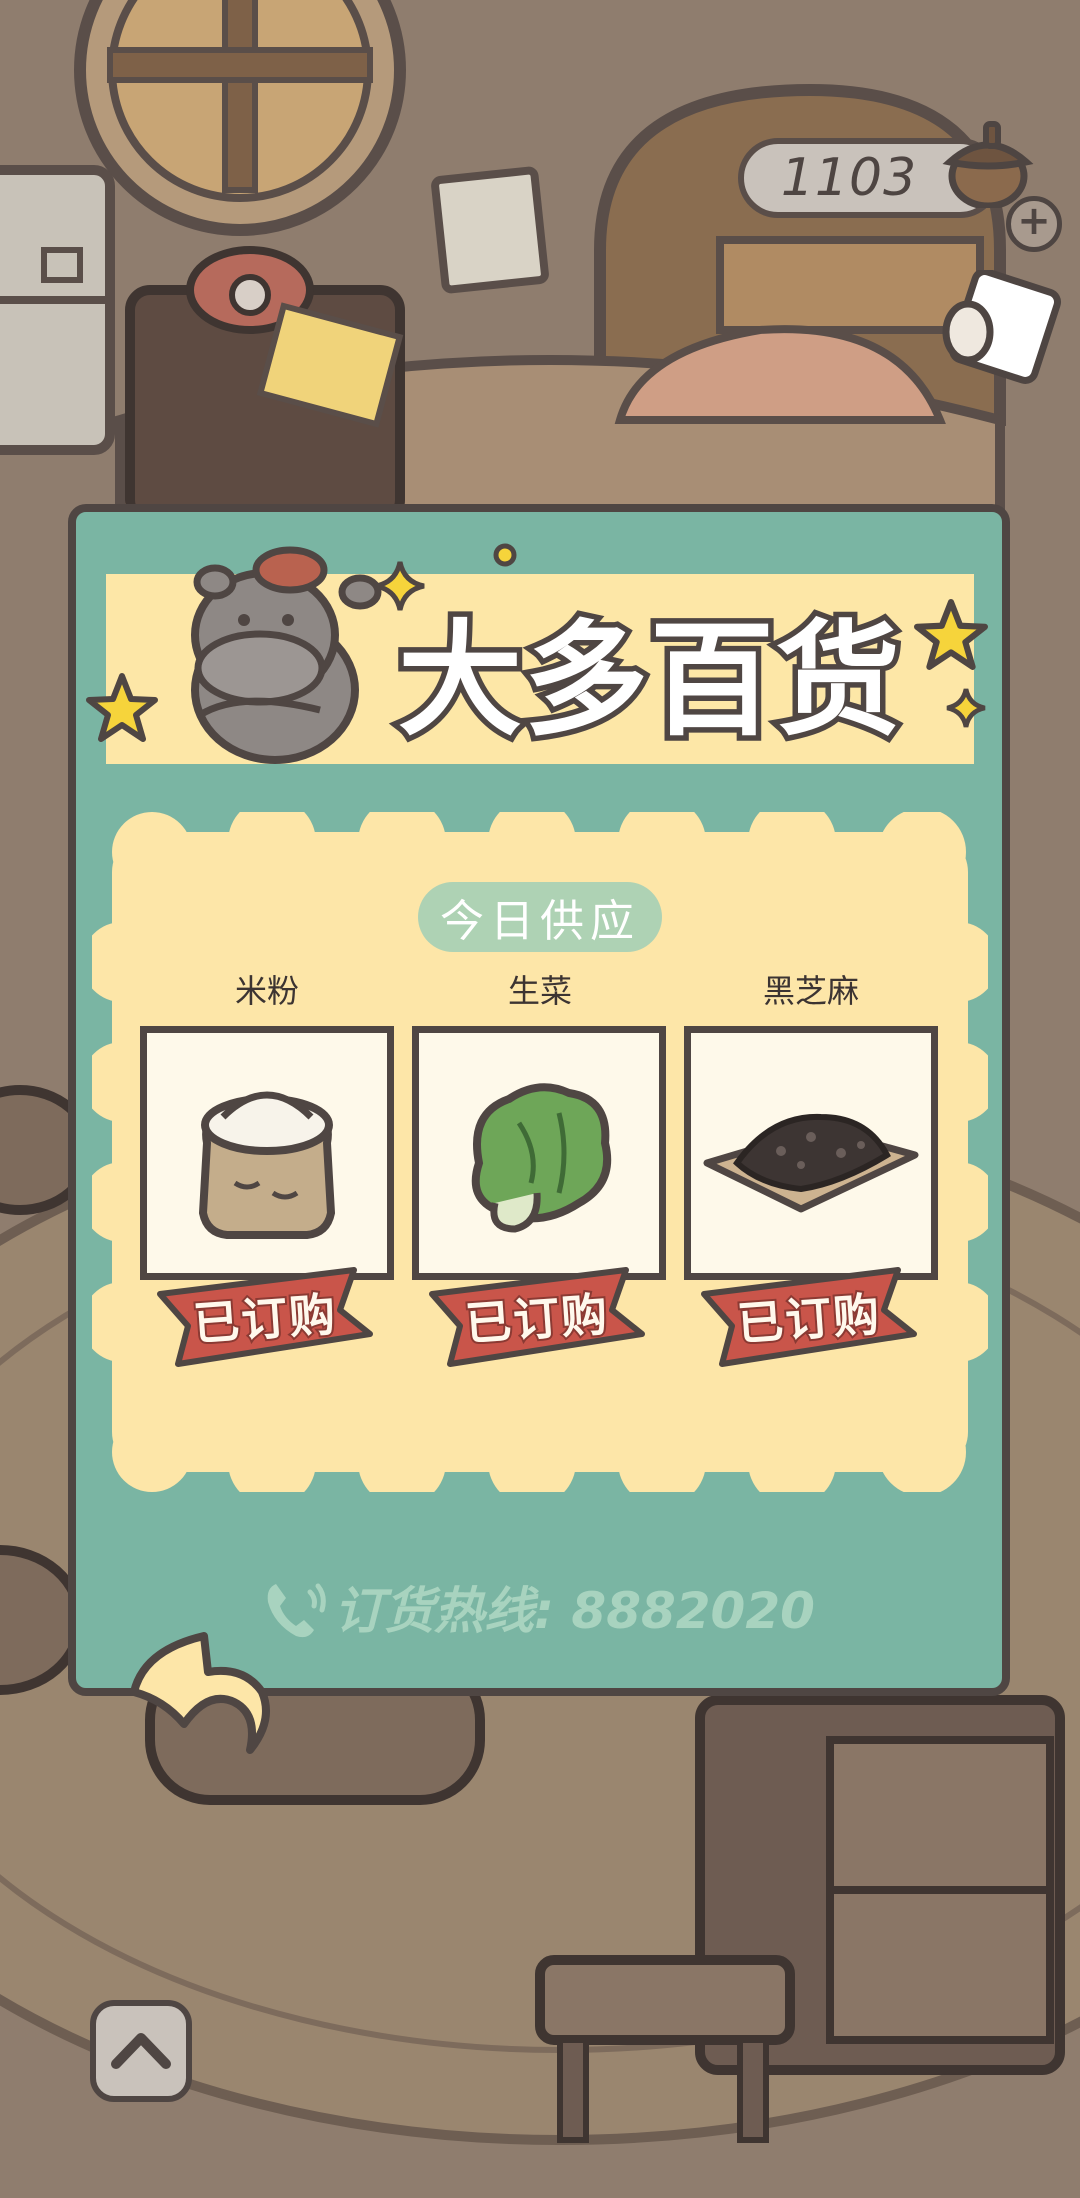 The height and width of the screenshot is (2198, 1080). I want to click on coin-count: 1103, so click(849, 178).